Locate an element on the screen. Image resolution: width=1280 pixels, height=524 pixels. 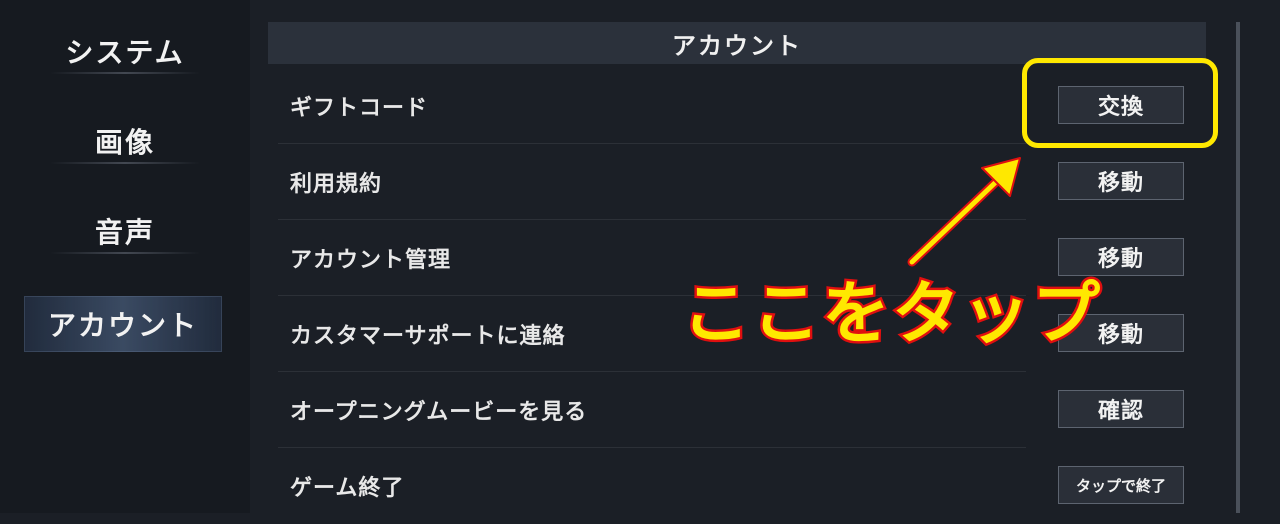
list-item-opening-movie: オープニングムービーを見る 確認 is located at coordinates (737, 410).